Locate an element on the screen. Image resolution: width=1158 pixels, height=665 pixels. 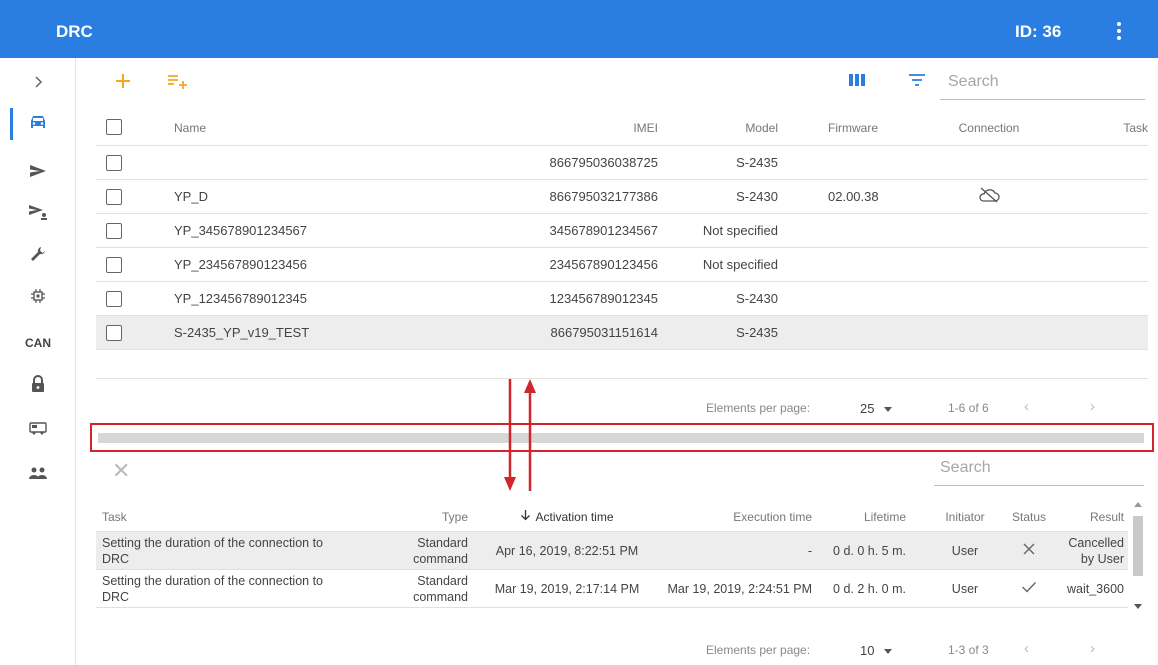
scroll-thumb is located at coordinates (1138, 546).